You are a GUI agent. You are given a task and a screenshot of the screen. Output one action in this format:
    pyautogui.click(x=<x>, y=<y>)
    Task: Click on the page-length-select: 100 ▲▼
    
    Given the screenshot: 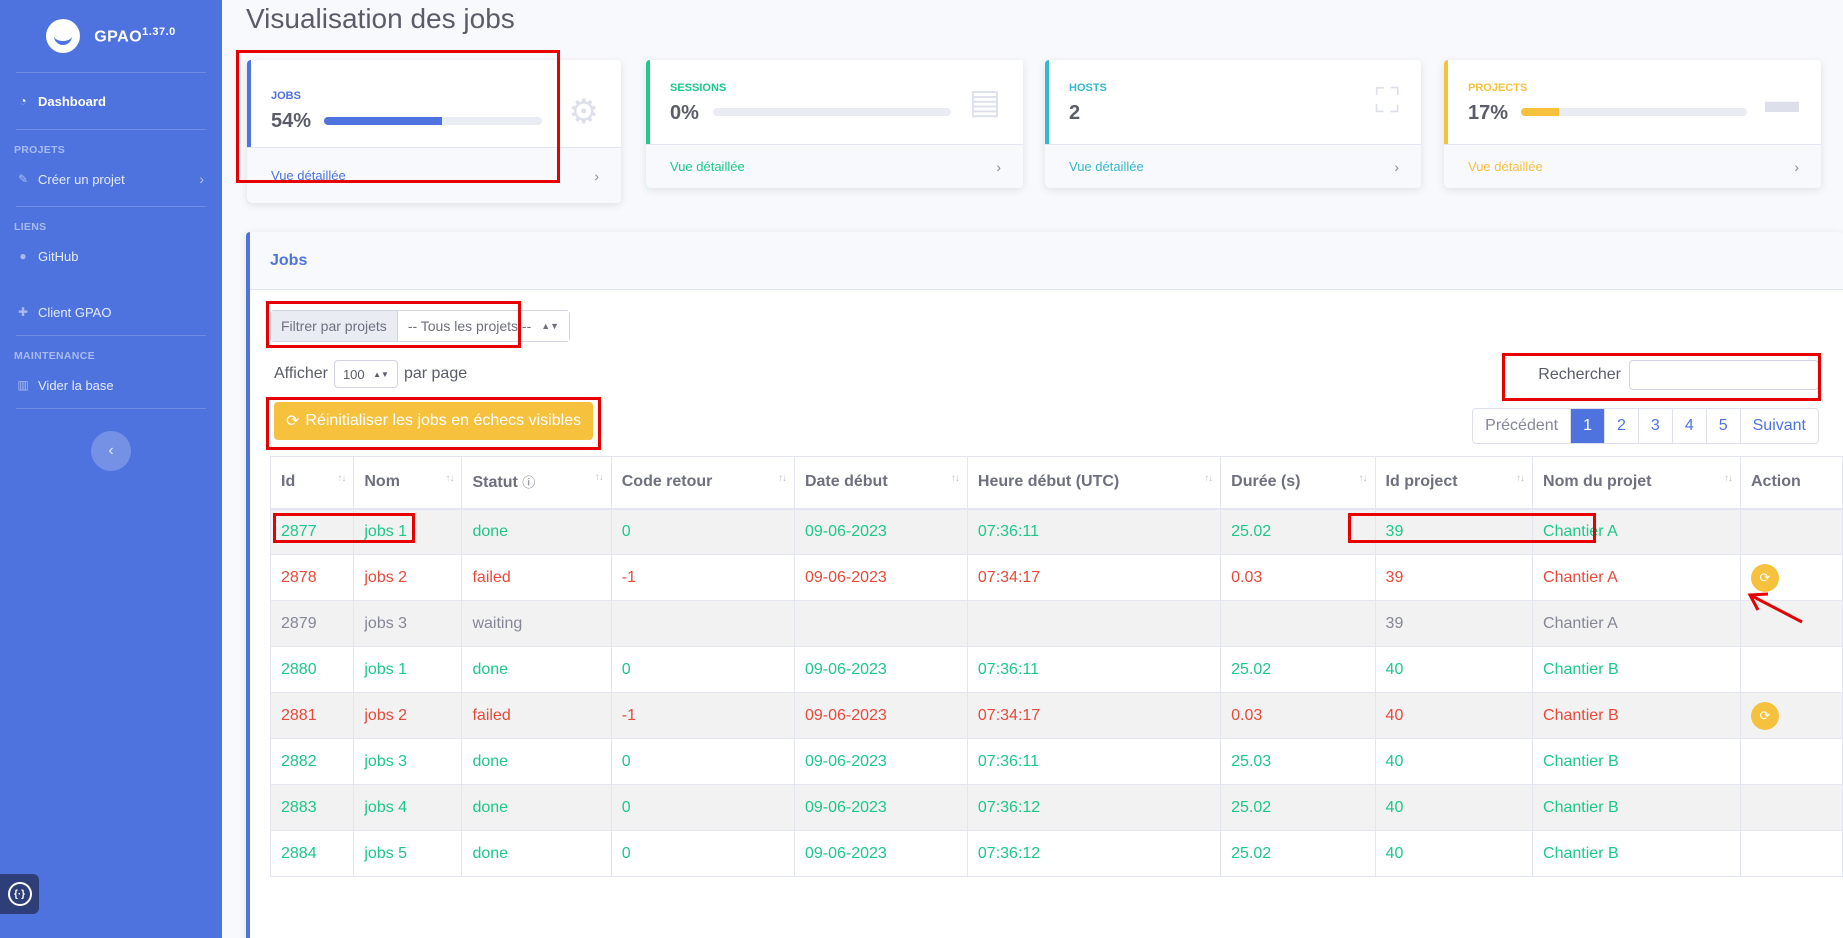 What is the action you would take?
    pyautogui.click(x=365, y=374)
    